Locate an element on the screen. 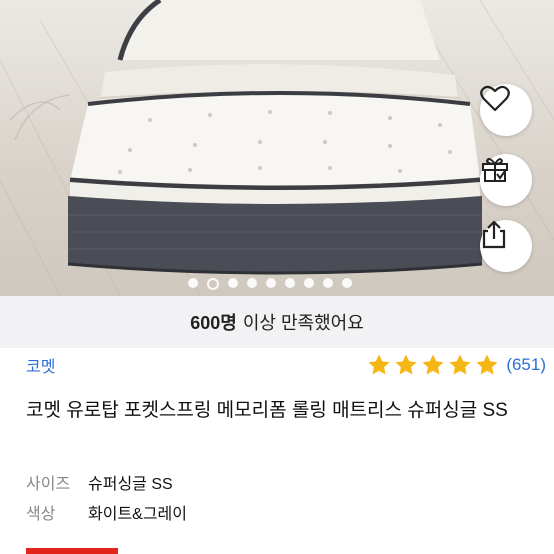 This screenshot has height=554, width=554. option-color: 색상 화이트&그레이 is located at coordinates (106, 512).